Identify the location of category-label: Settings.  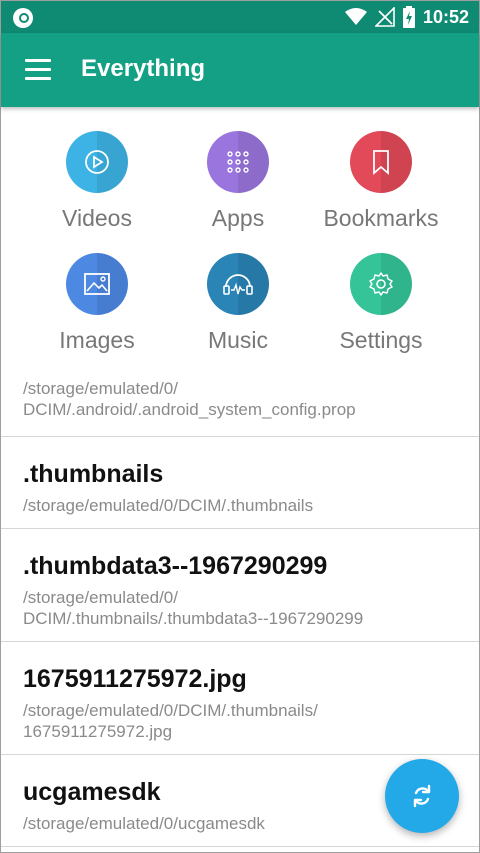
(381, 340).